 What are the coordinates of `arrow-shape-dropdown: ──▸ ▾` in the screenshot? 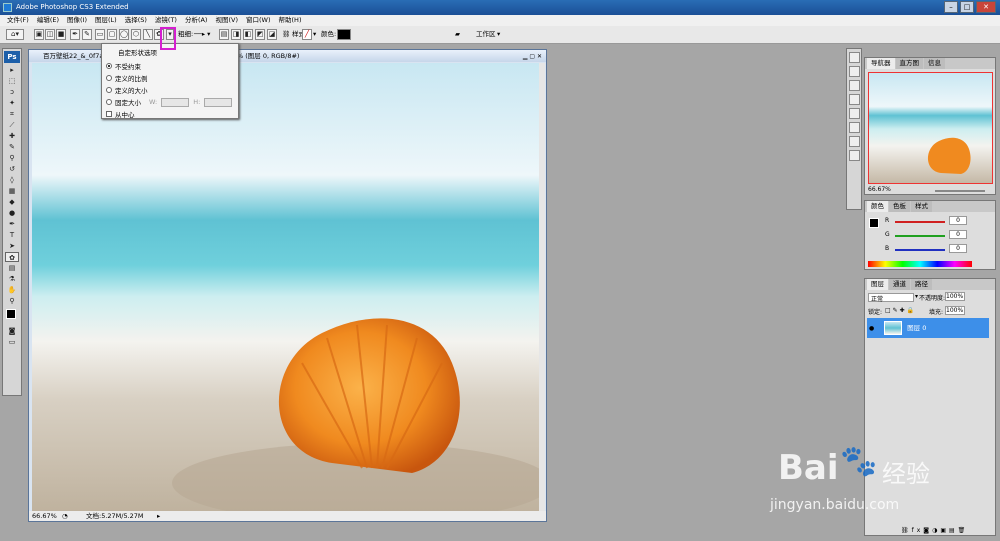 It's located at (202, 34).